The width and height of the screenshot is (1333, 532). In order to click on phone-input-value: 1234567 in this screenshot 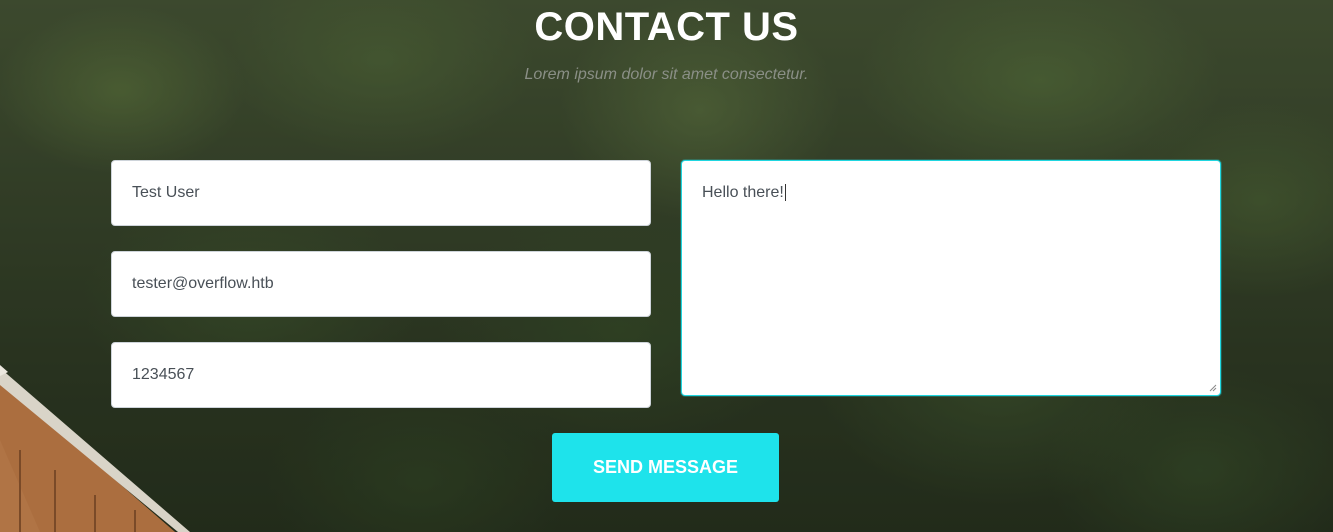, I will do `click(163, 374)`.